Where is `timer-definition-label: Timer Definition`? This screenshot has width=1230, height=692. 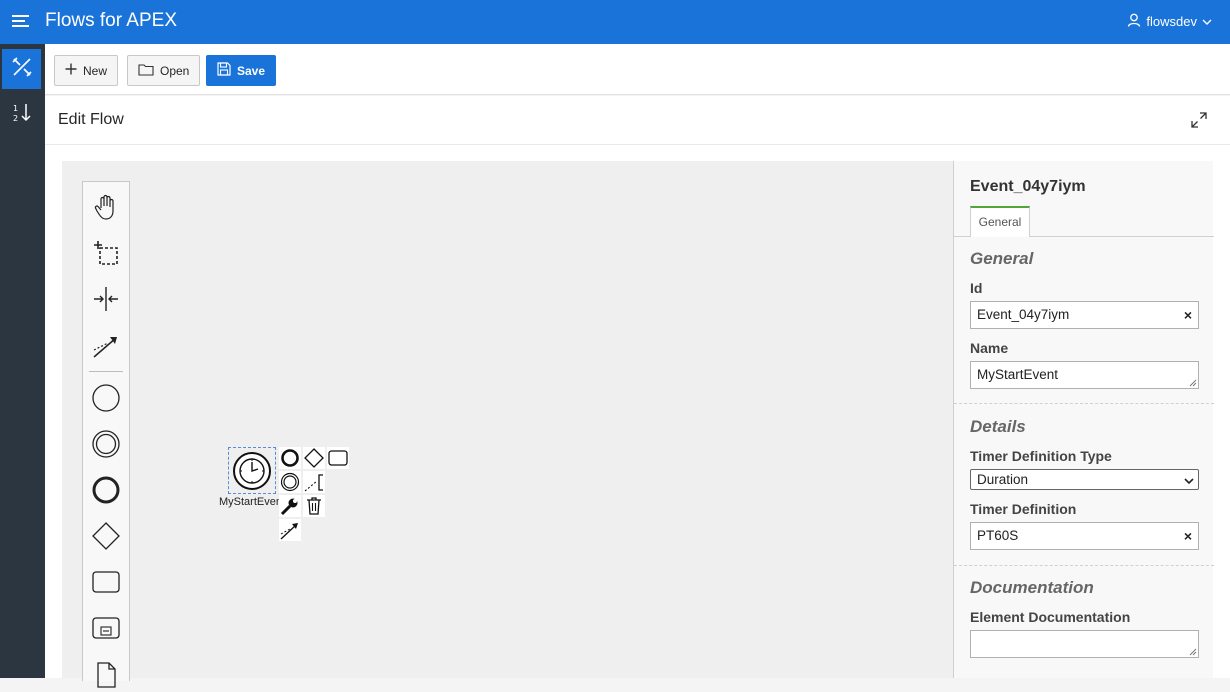 timer-definition-label: Timer Definition is located at coordinates (1023, 509).